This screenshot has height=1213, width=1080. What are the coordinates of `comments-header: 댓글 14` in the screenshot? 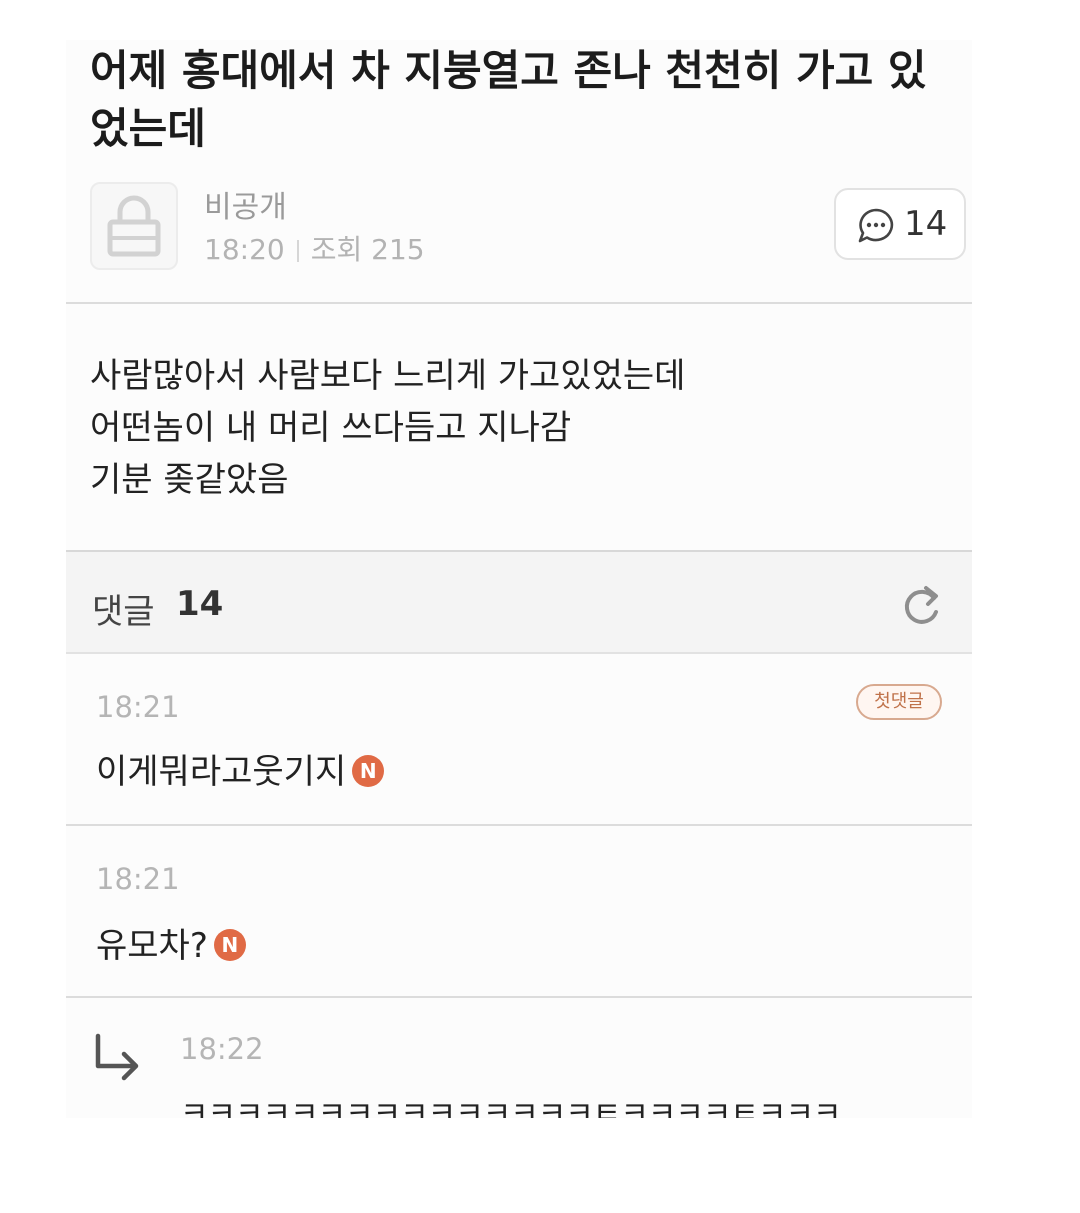 It's located at (519, 602).